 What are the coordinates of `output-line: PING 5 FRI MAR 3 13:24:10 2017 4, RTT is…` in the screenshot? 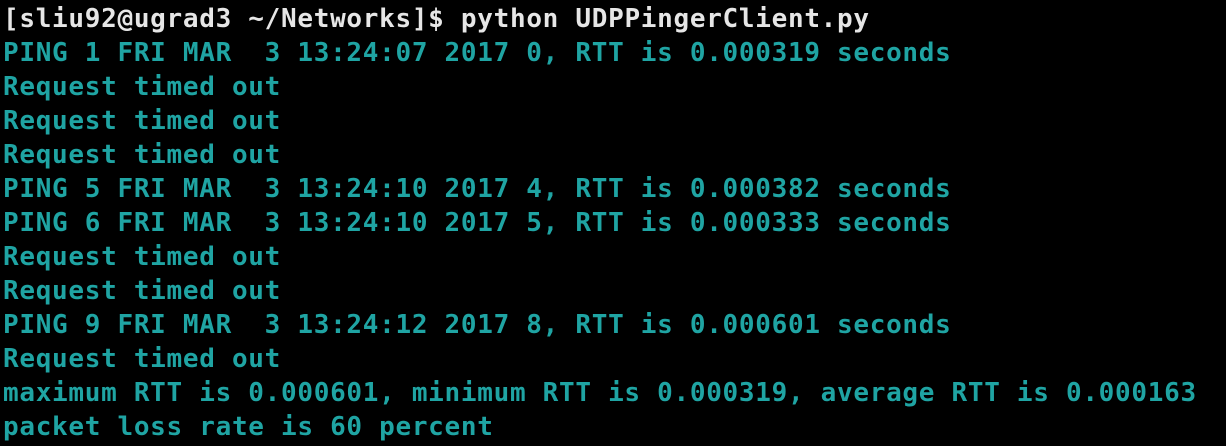 It's located at (477, 189).